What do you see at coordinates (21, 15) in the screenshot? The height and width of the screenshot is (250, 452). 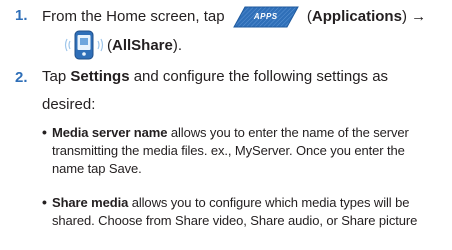 I see `step-number-1: 1.` at bounding box center [21, 15].